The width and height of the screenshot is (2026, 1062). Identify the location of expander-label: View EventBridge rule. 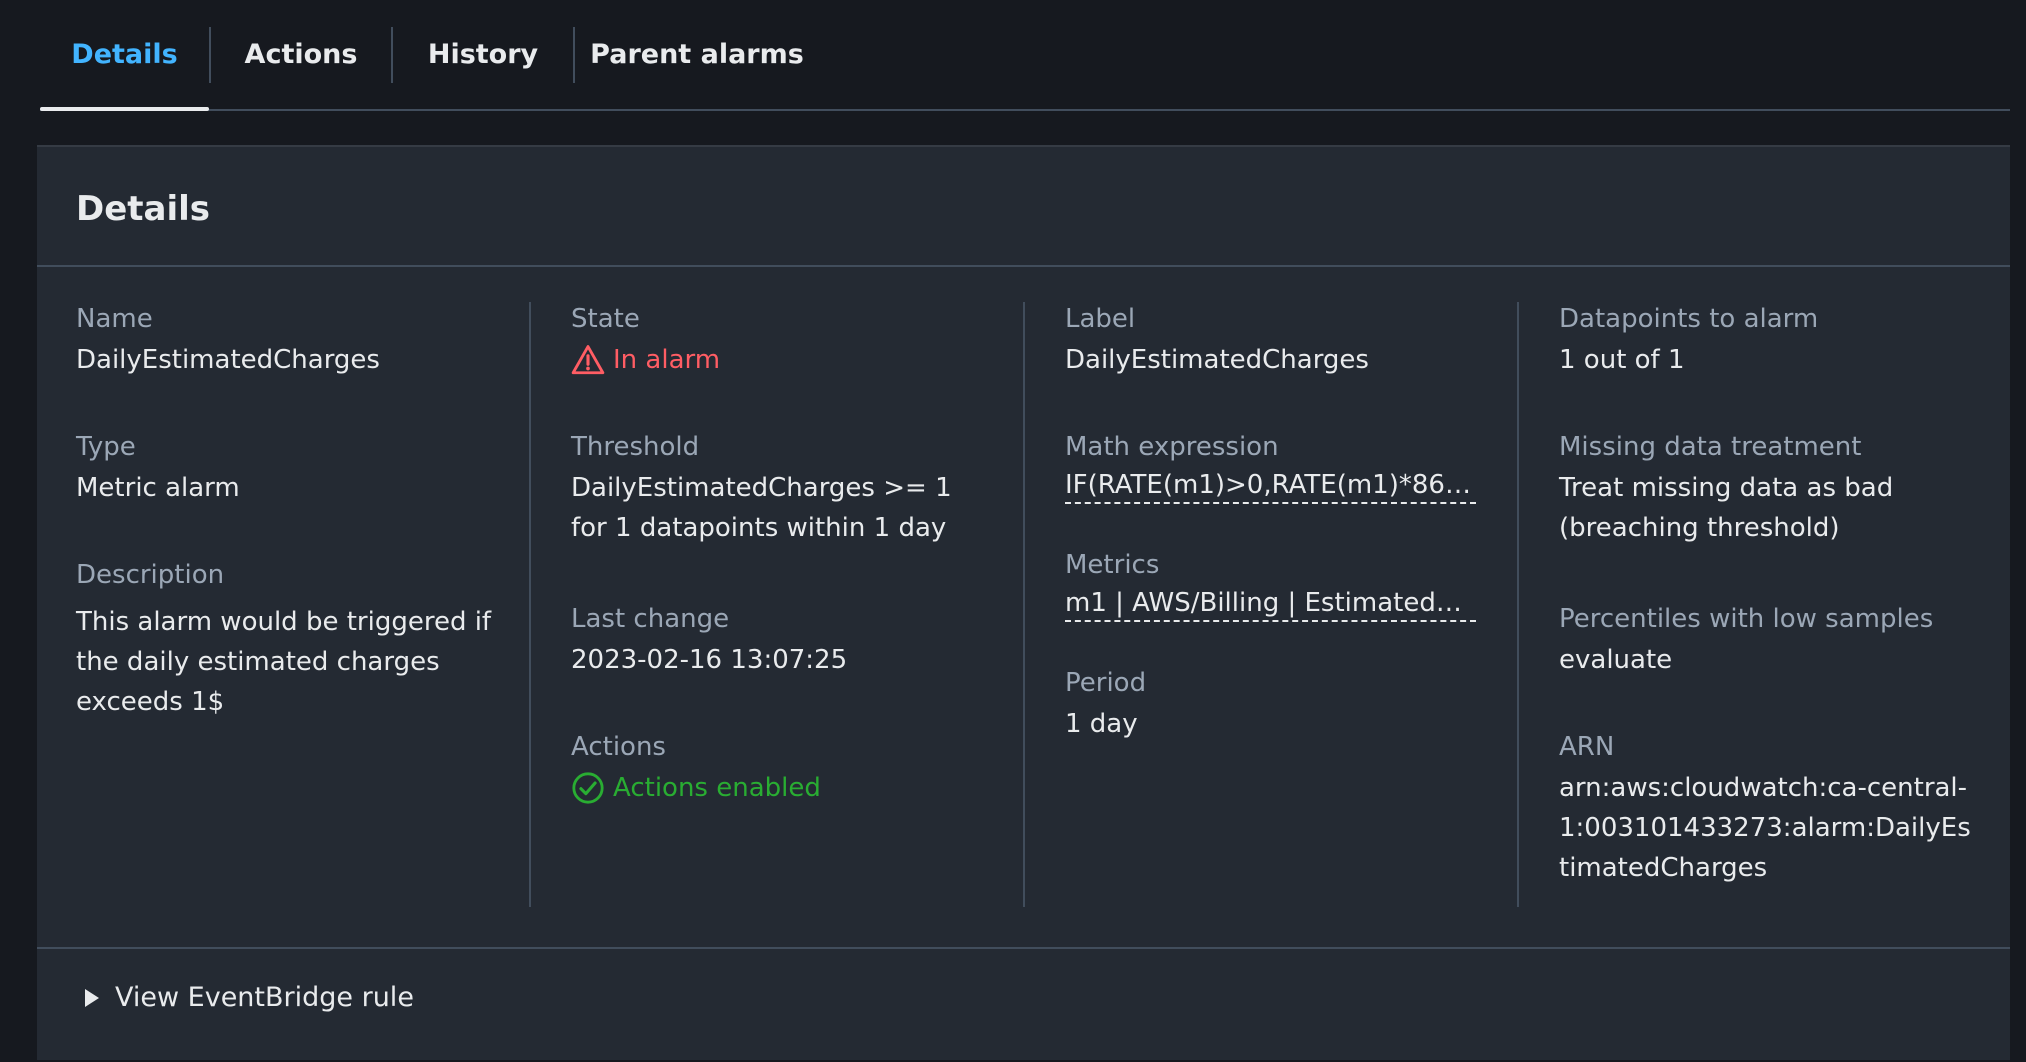
(264, 997).